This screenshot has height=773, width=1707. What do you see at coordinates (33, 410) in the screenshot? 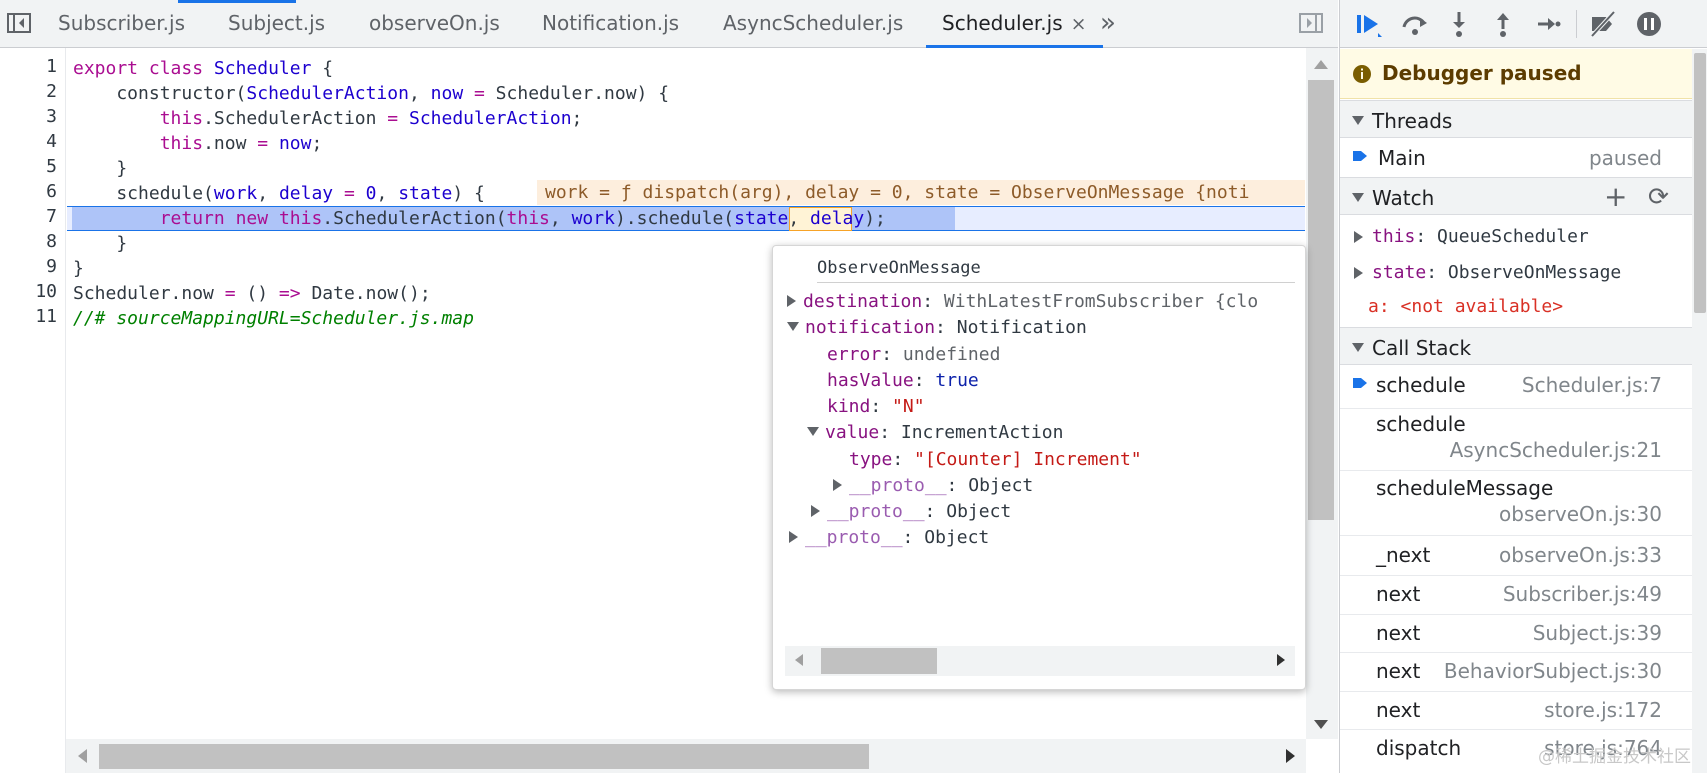
I see `line-gutter: 1 2 3 4 5 6 7 8 9 10 11` at bounding box center [33, 410].